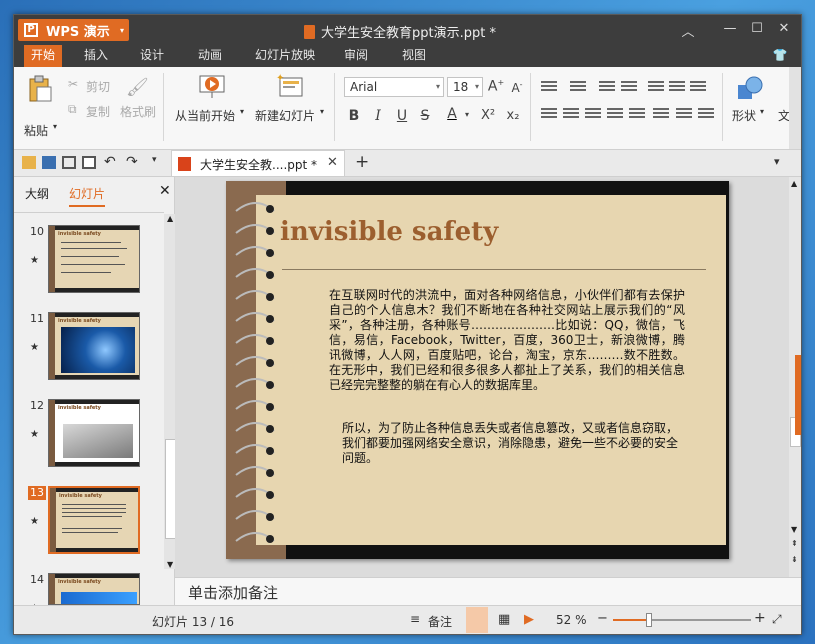 The height and width of the screenshot is (644, 815). Describe the element at coordinates (488, 115) in the screenshot. I see `superscript-icon: X²` at that location.